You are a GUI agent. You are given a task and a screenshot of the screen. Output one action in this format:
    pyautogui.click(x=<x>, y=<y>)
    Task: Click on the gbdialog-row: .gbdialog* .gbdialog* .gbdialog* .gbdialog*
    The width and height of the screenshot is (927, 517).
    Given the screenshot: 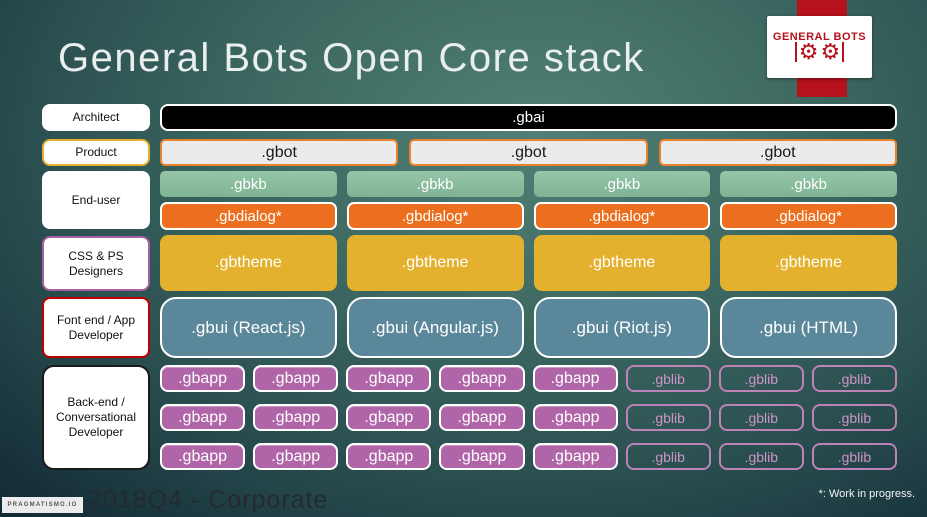 What is the action you would take?
    pyautogui.click(x=528, y=216)
    